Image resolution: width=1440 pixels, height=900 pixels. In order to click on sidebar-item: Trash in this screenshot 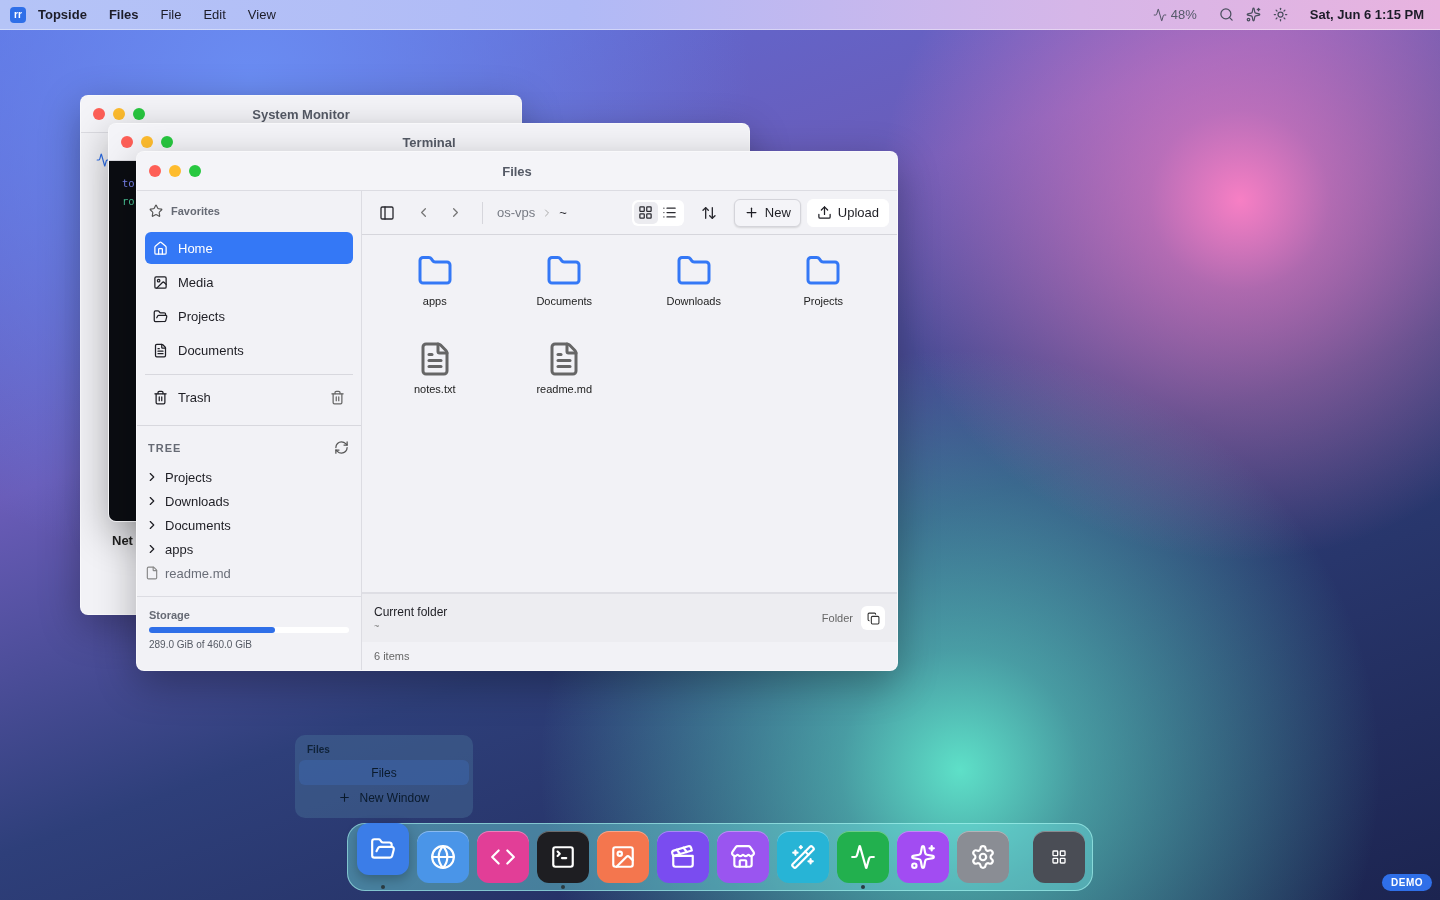, I will do `click(249, 397)`.